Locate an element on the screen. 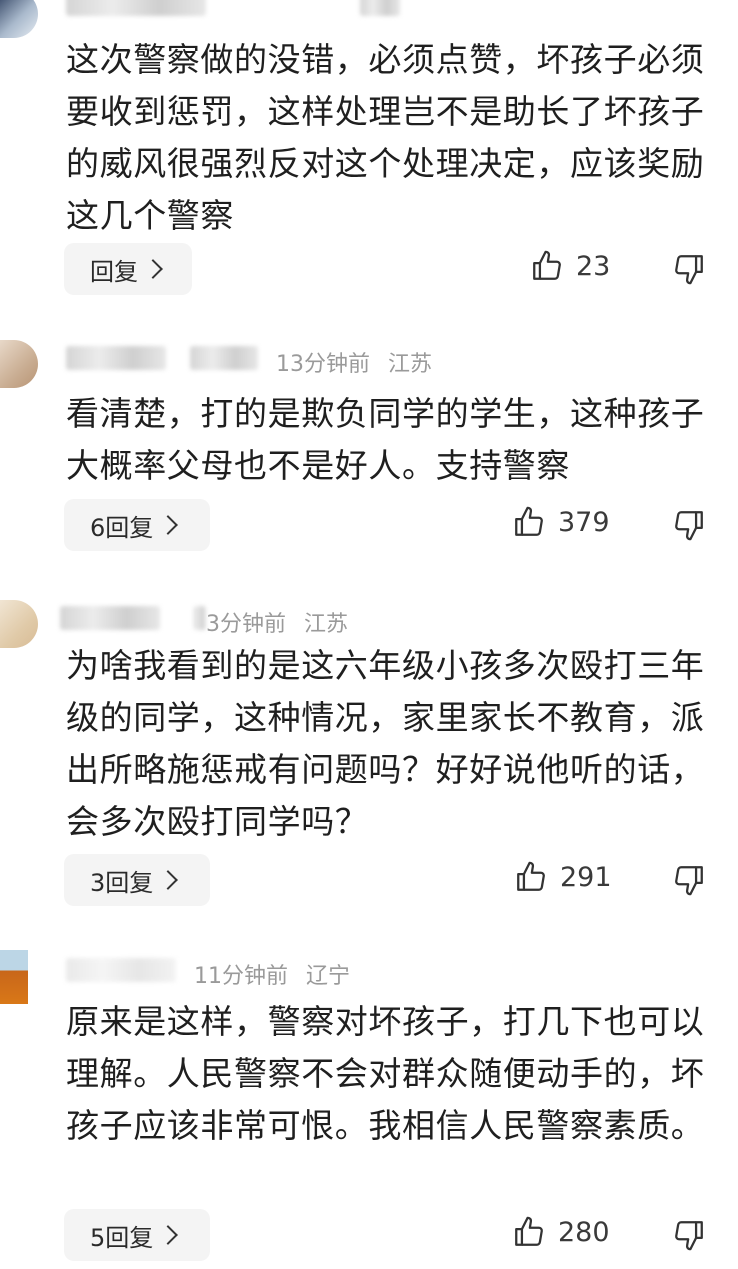 The height and width of the screenshot is (1269, 738). comment-time: 13分钟前 is located at coordinates (323, 364).